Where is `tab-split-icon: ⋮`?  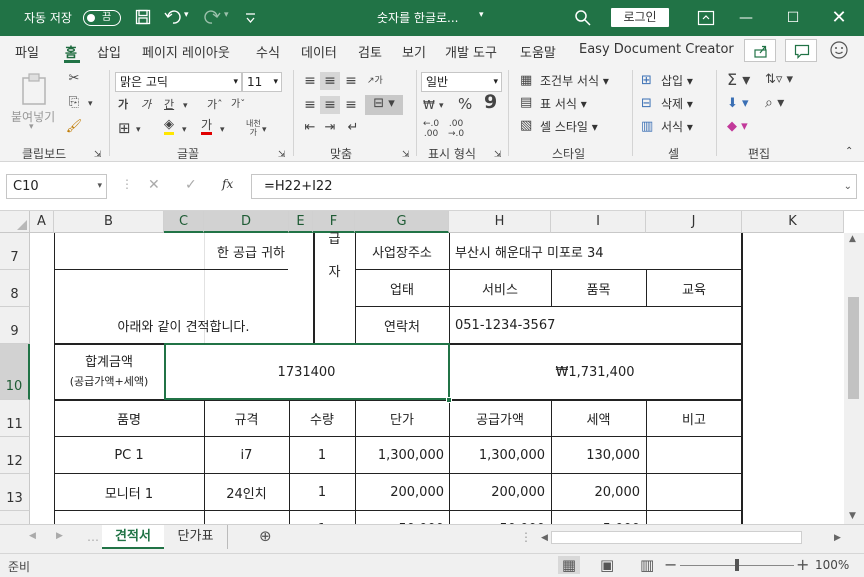
tab-split-icon: ⋮ is located at coordinates (526, 537).